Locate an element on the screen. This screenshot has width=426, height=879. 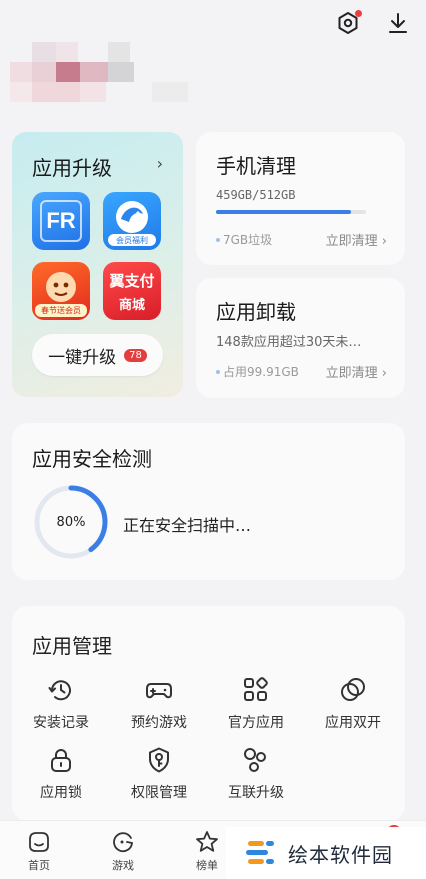
app-lock-label: 应用锁 is located at coordinates (61, 793).